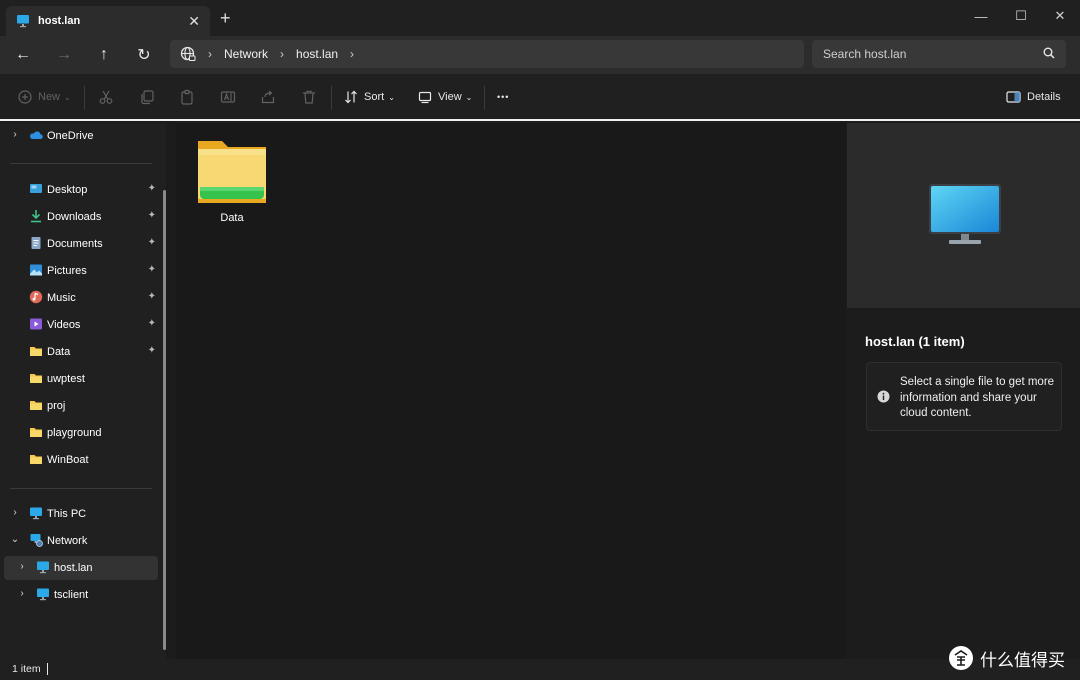 This screenshot has height=680, width=1080. Describe the element at coordinates (75, 244) in the screenshot. I see `sidebar-item-label: Documents` at that location.